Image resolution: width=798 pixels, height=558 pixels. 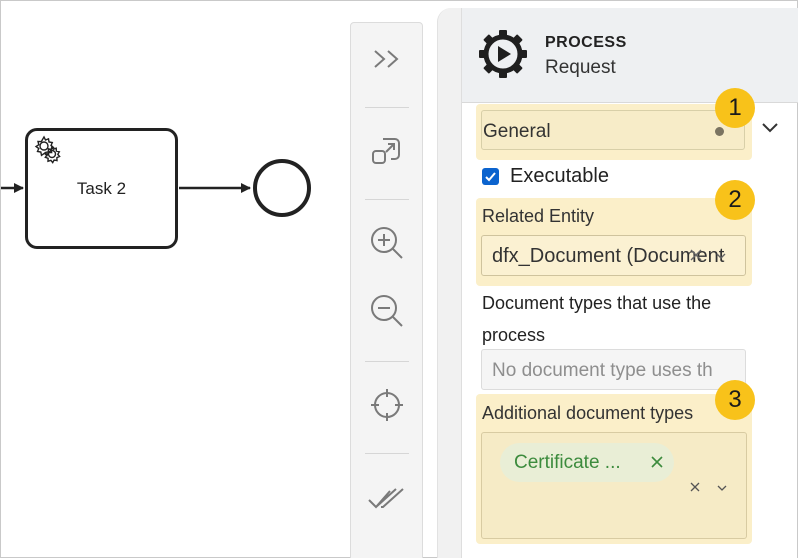 I want to click on related-entity-label: Related Entity, so click(x=538, y=216).